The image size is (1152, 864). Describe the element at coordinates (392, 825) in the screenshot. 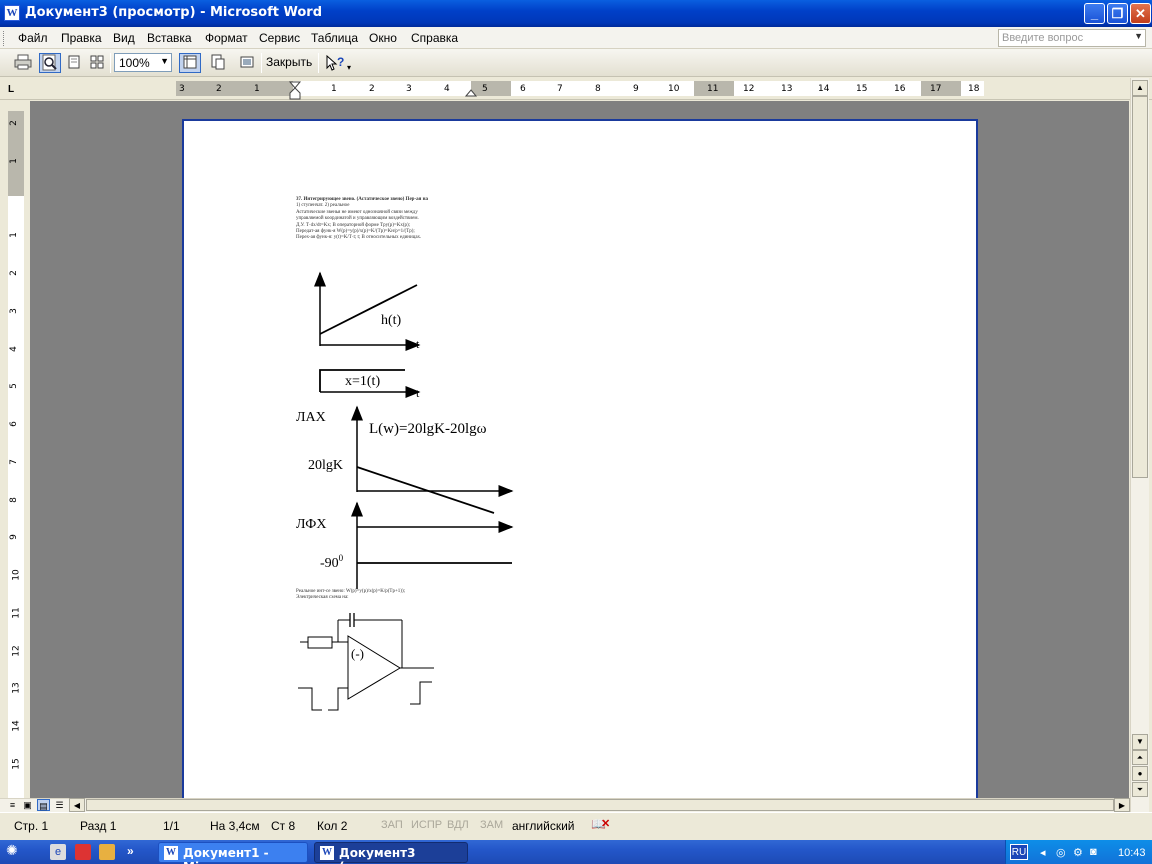

I see `status-rec: ЗАП` at that location.